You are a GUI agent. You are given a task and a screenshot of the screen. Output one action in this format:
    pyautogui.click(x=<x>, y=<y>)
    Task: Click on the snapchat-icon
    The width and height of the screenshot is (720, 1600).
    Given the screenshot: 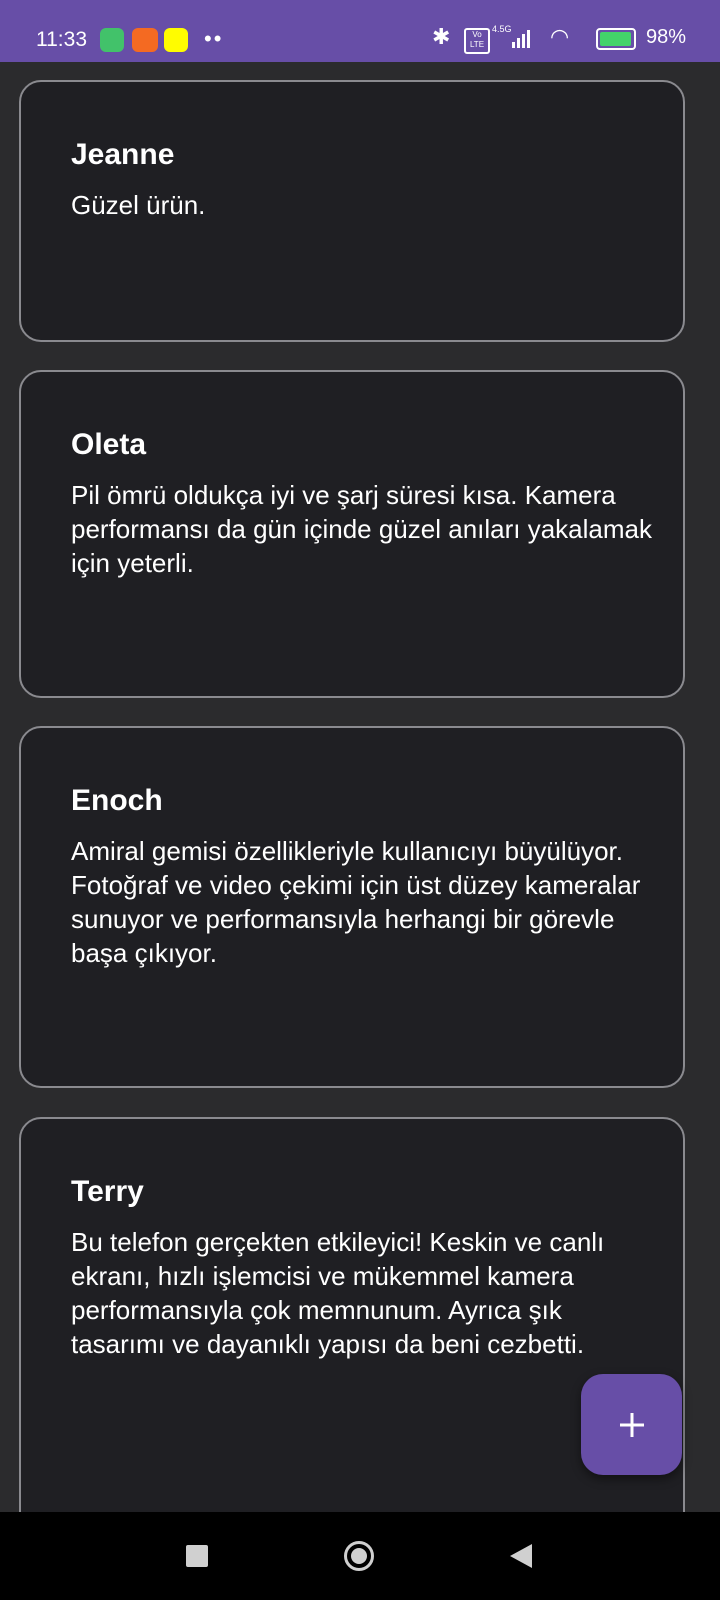 What is the action you would take?
    pyautogui.click(x=176, y=40)
    